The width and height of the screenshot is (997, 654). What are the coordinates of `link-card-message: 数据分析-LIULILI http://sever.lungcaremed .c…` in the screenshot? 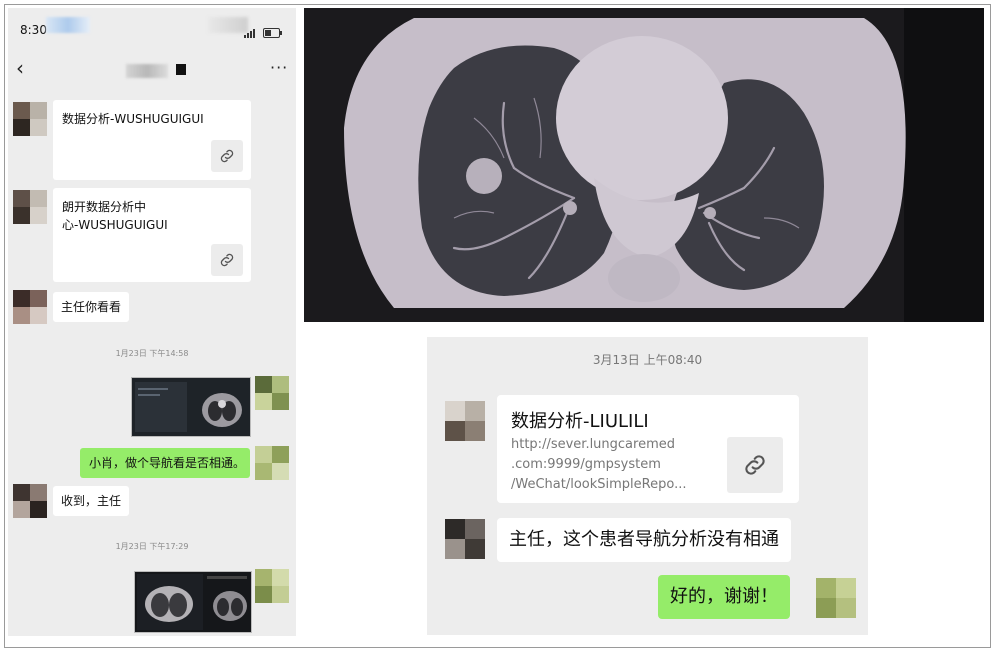 It's located at (648, 449).